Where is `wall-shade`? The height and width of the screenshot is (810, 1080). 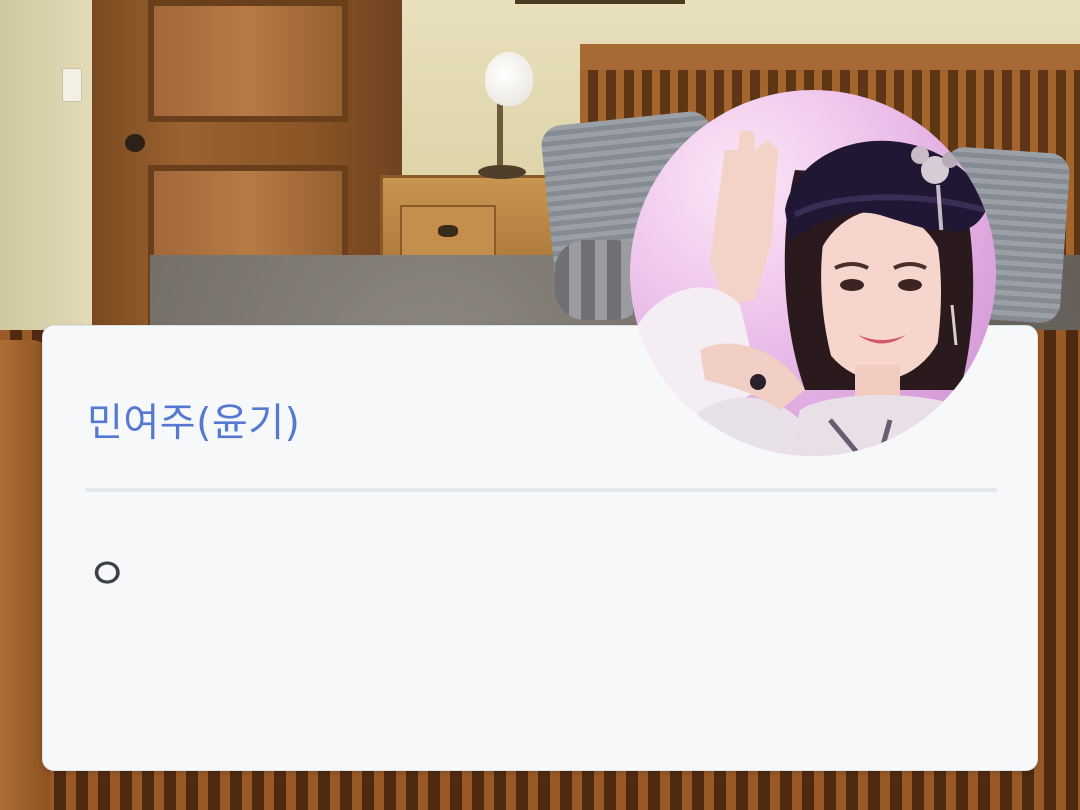
wall-shade is located at coordinates (47, 165).